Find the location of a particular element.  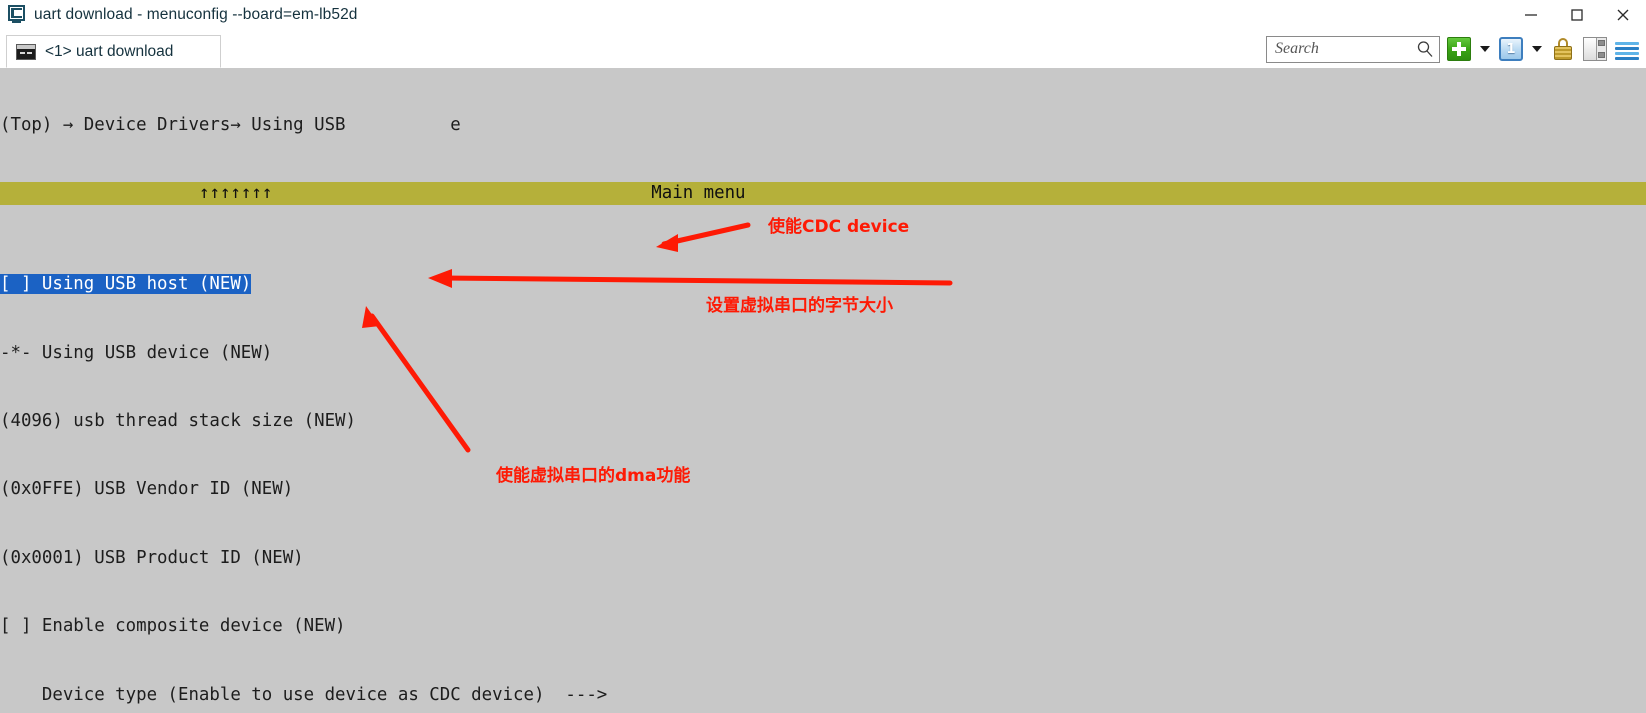

new-session-chevron-down-icon is located at coordinates (1485, 49).